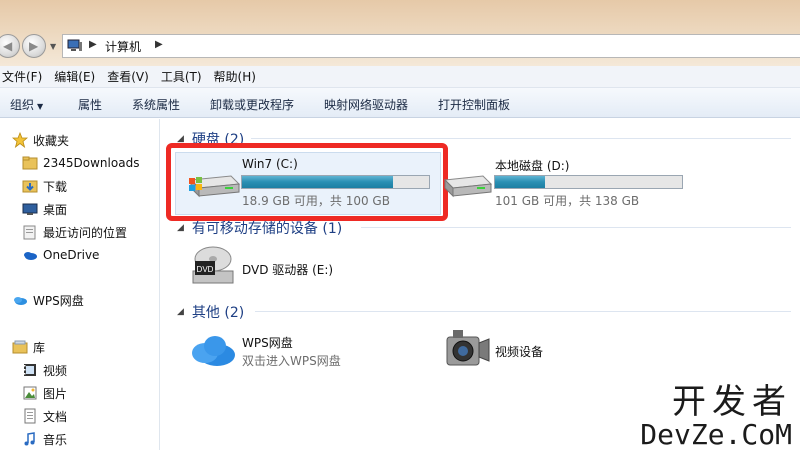 Image resolution: width=800 pixels, height=450 pixels. I want to click on desktop-icon, so click(30, 209).